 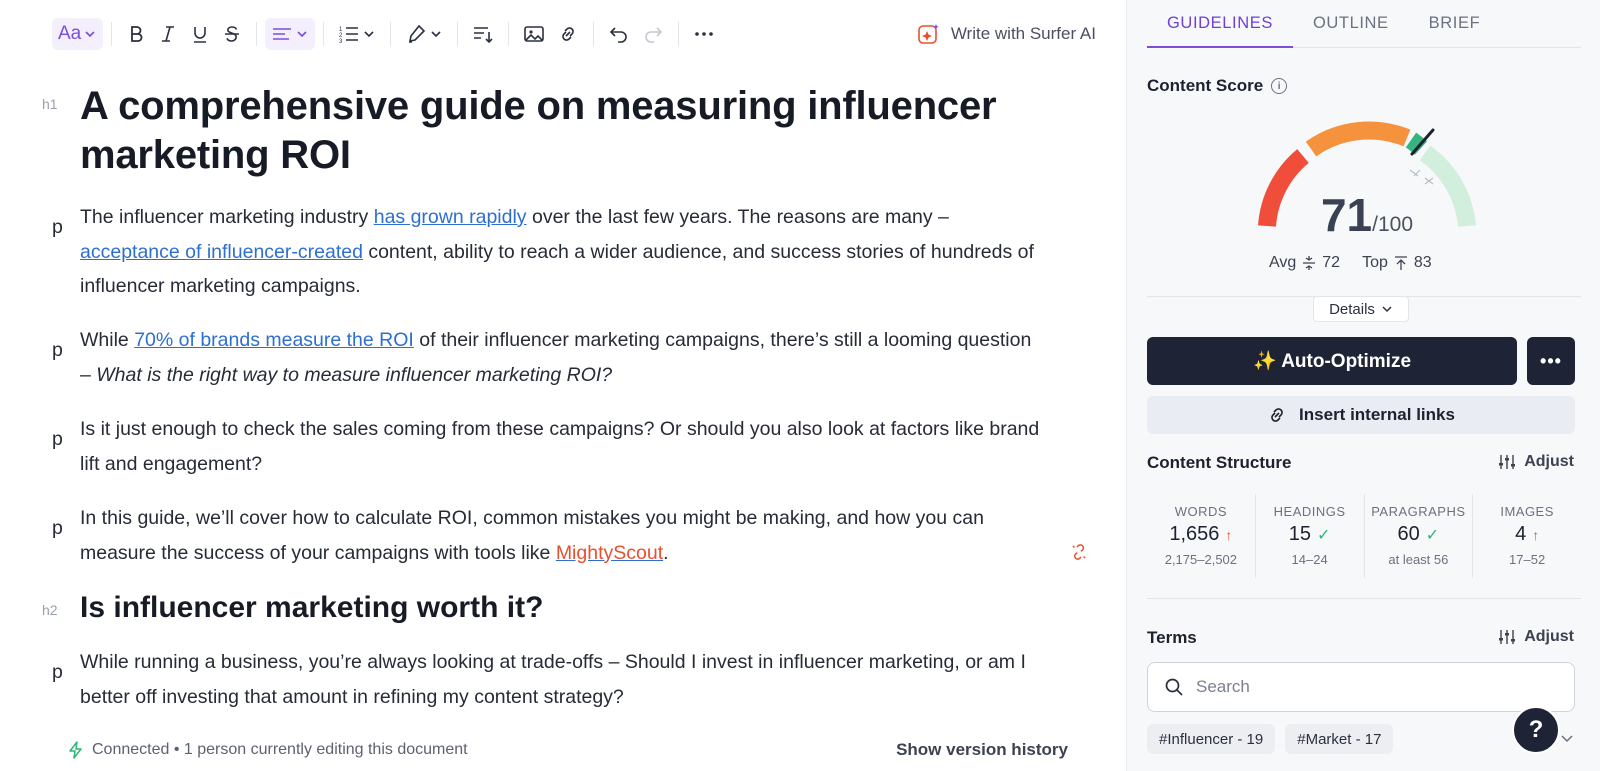 What do you see at coordinates (1279, 86) in the screenshot?
I see `info-icon: i` at bounding box center [1279, 86].